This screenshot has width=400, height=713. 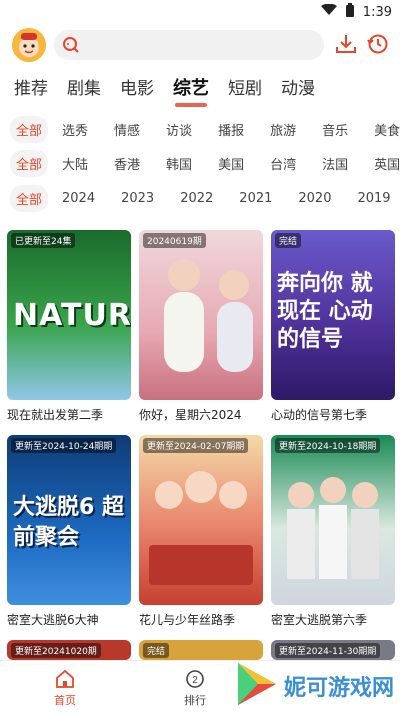 I want to click on search-input, so click(x=189, y=45).